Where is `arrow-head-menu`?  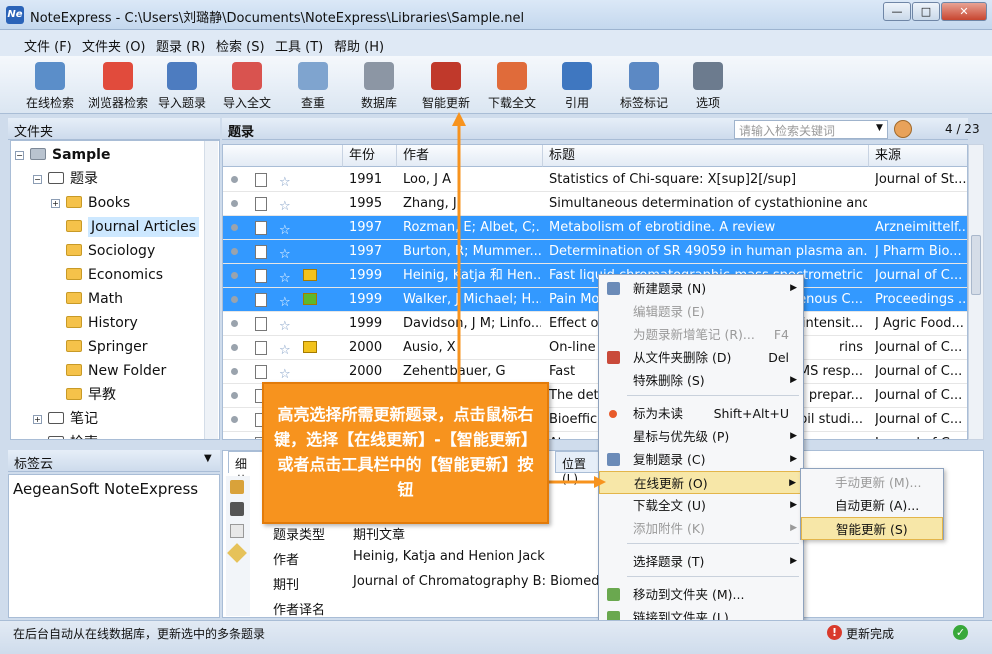
arrow-head-menu is located at coordinates (600, 482).